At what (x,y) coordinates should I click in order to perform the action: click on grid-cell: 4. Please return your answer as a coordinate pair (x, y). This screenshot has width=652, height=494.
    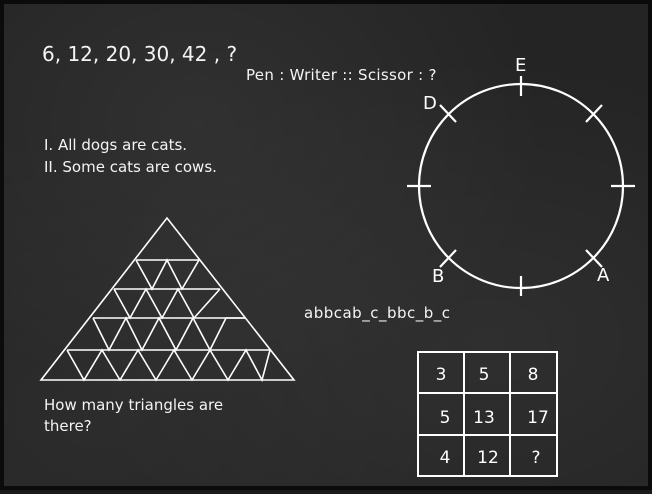
    Looking at the image, I should click on (445, 458).